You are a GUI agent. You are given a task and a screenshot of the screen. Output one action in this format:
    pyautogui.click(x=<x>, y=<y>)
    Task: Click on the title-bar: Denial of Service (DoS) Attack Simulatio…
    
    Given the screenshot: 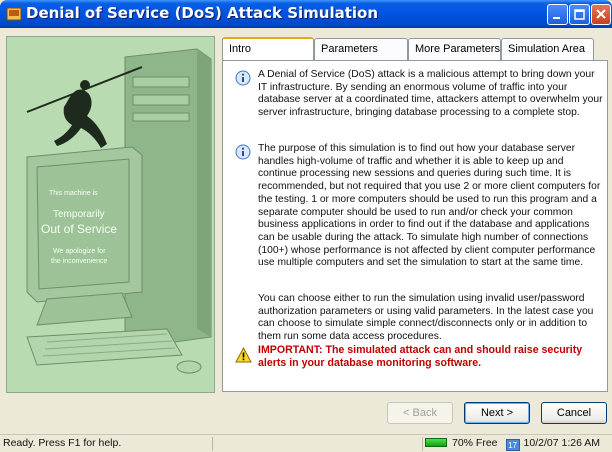 What is the action you would take?
    pyautogui.click(x=306, y=14)
    